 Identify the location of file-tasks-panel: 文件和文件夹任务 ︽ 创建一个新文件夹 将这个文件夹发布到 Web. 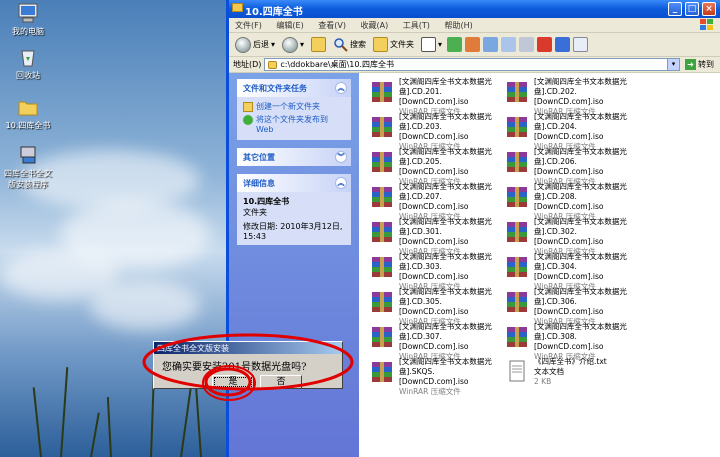
(294, 109).